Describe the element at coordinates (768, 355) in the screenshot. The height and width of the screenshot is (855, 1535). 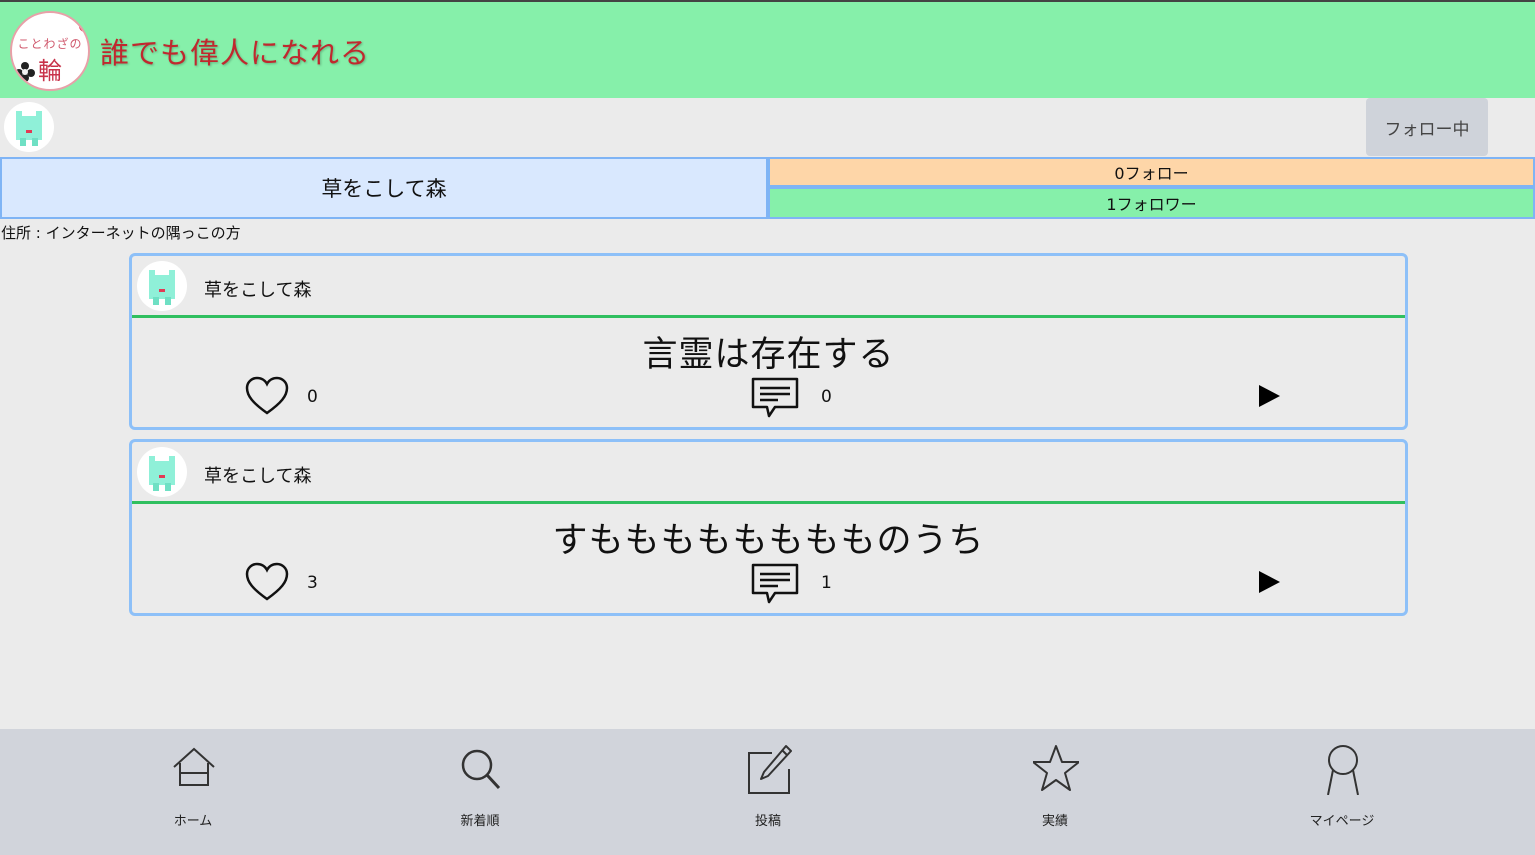
I see `post-title: 言霊は存在する` at that location.